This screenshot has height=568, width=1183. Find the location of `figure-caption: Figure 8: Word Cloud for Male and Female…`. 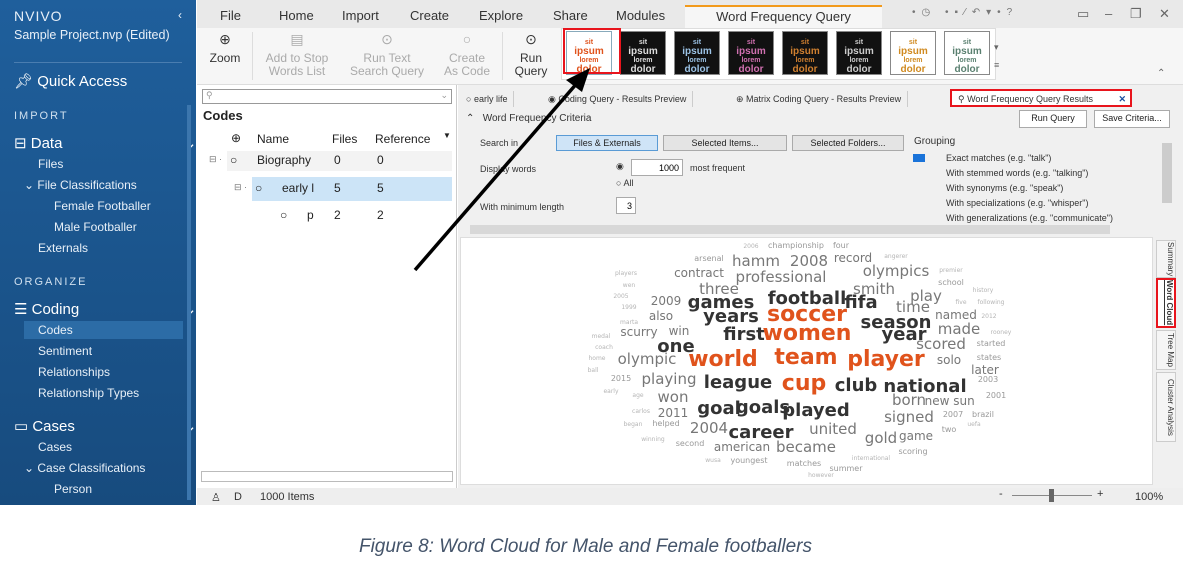

figure-caption: Figure 8: Word Cloud for Male and Female… is located at coordinates (585, 546).